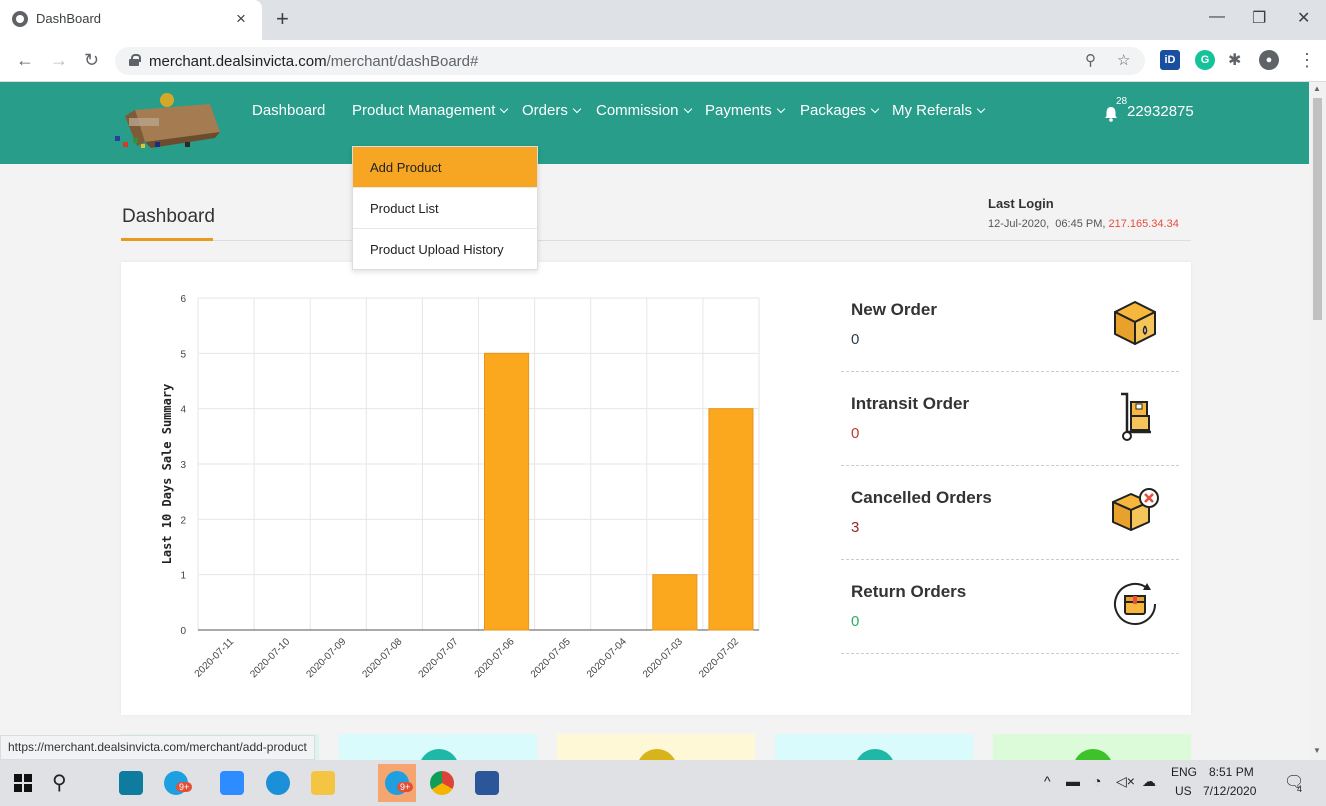 The image size is (1326, 806). What do you see at coordinates (232, 783) in the screenshot?
I see `zoom-app-icon` at bounding box center [232, 783].